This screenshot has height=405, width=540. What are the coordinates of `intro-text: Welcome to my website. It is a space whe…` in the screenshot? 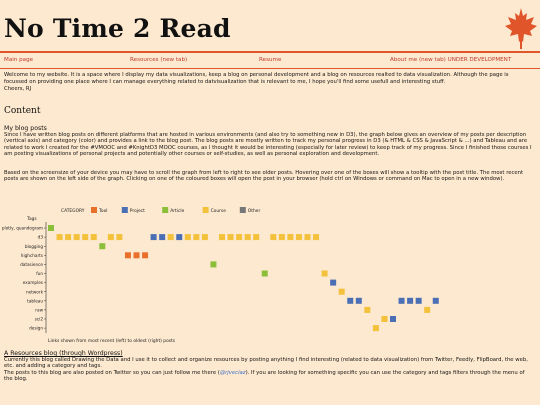 It's located at (256, 78).